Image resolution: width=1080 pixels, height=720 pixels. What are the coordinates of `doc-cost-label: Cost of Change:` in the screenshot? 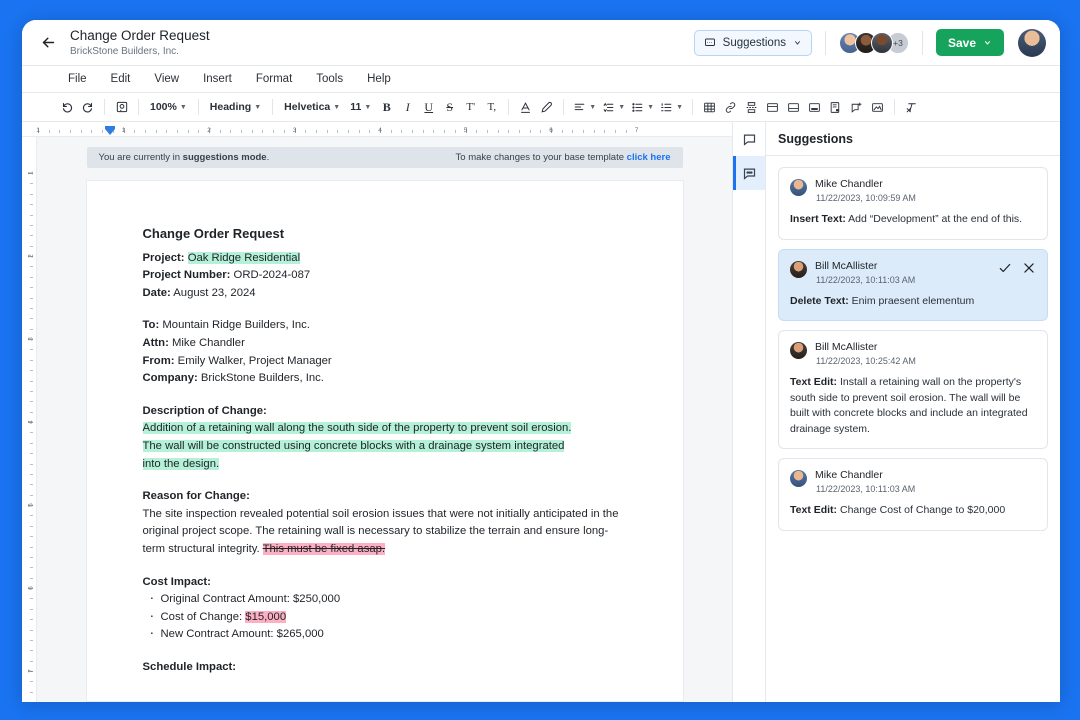 It's located at (203, 616).